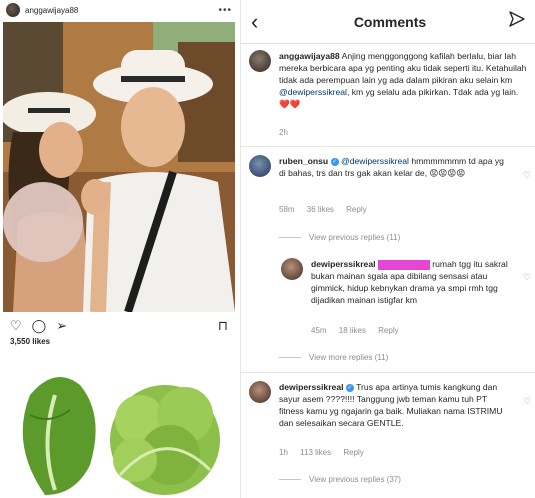  I want to click on page-title: Comments, so click(390, 21).